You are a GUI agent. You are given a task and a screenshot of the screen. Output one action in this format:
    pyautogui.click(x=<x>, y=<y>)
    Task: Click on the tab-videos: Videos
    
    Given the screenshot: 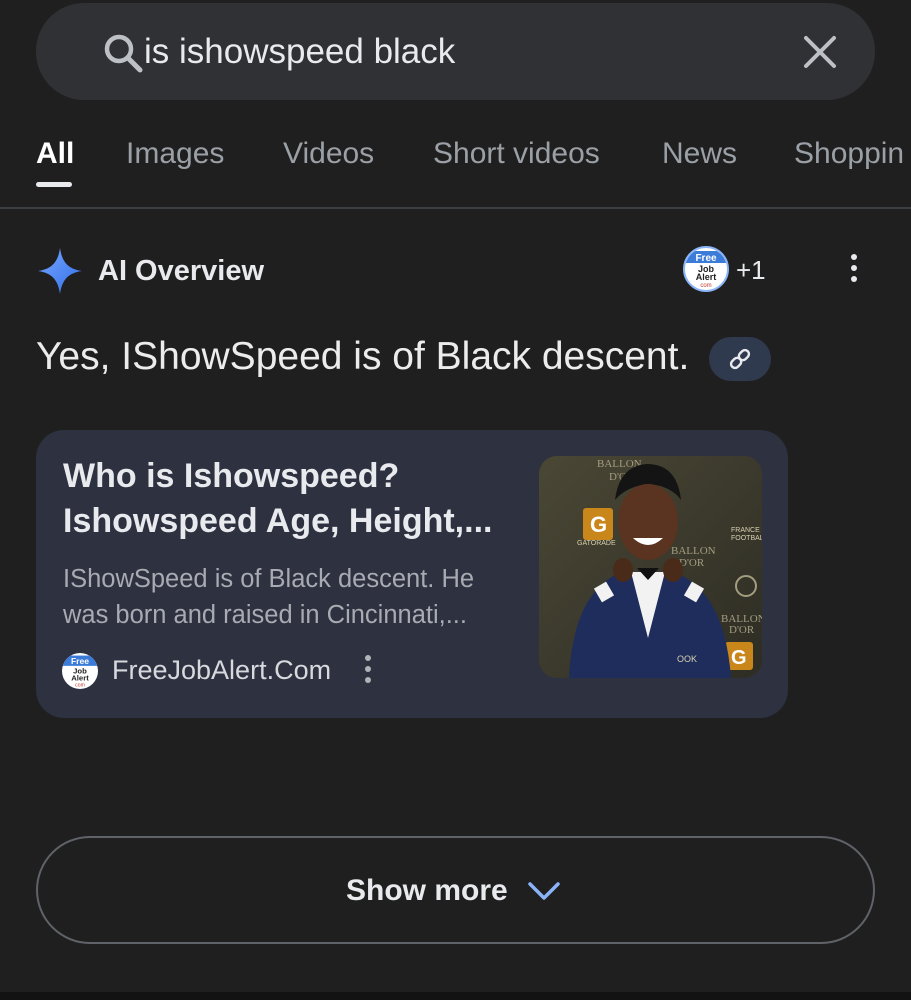 What is the action you would take?
    pyautogui.click(x=328, y=154)
    